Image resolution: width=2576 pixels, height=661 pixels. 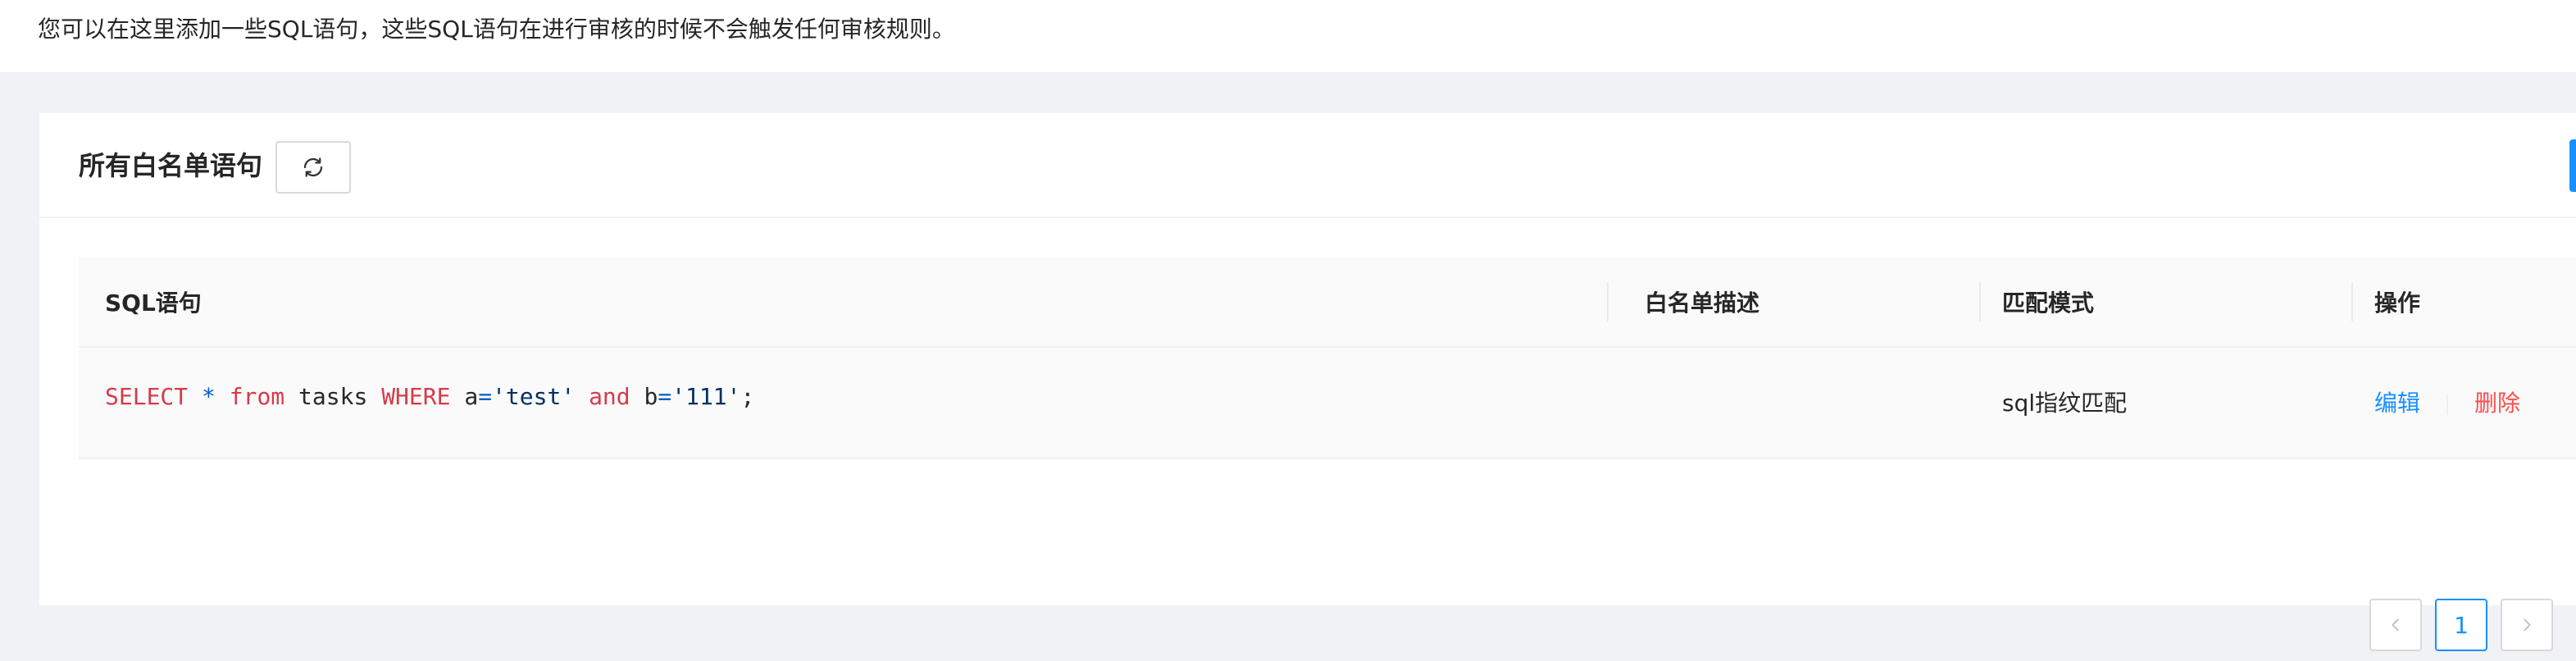 What do you see at coordinates (153, 303) in the screenshot?
I see `column-header-sql: SQL语句` at bounding box center [153, 303].